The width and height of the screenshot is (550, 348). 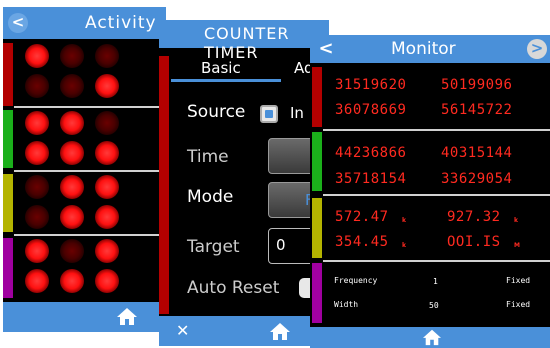 I want to click on monitor-strip-purple, so click(x=317, y=293).